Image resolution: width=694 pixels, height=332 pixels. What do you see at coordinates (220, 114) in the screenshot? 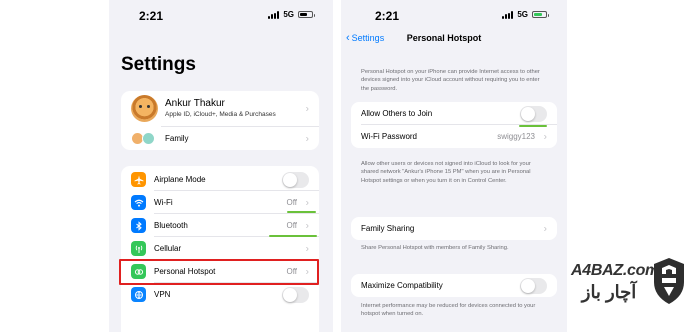
I see `profile-subtitle: Apple ID, iCloud+, Media & Purchases` at bounding box center [220, 114].